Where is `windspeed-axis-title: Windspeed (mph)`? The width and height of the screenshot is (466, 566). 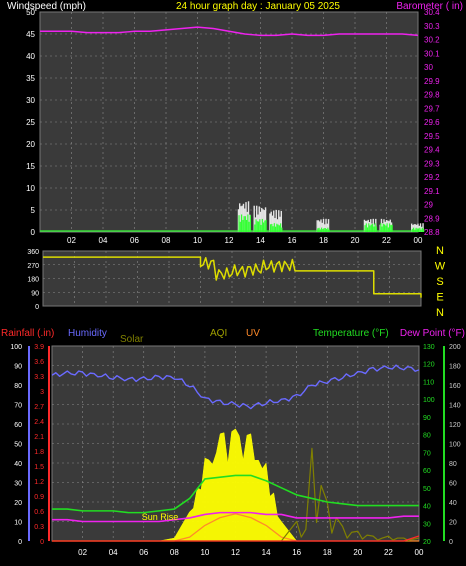 windspeed-axis-title: Windspeed (mph) is located at coordinates (46, 6).